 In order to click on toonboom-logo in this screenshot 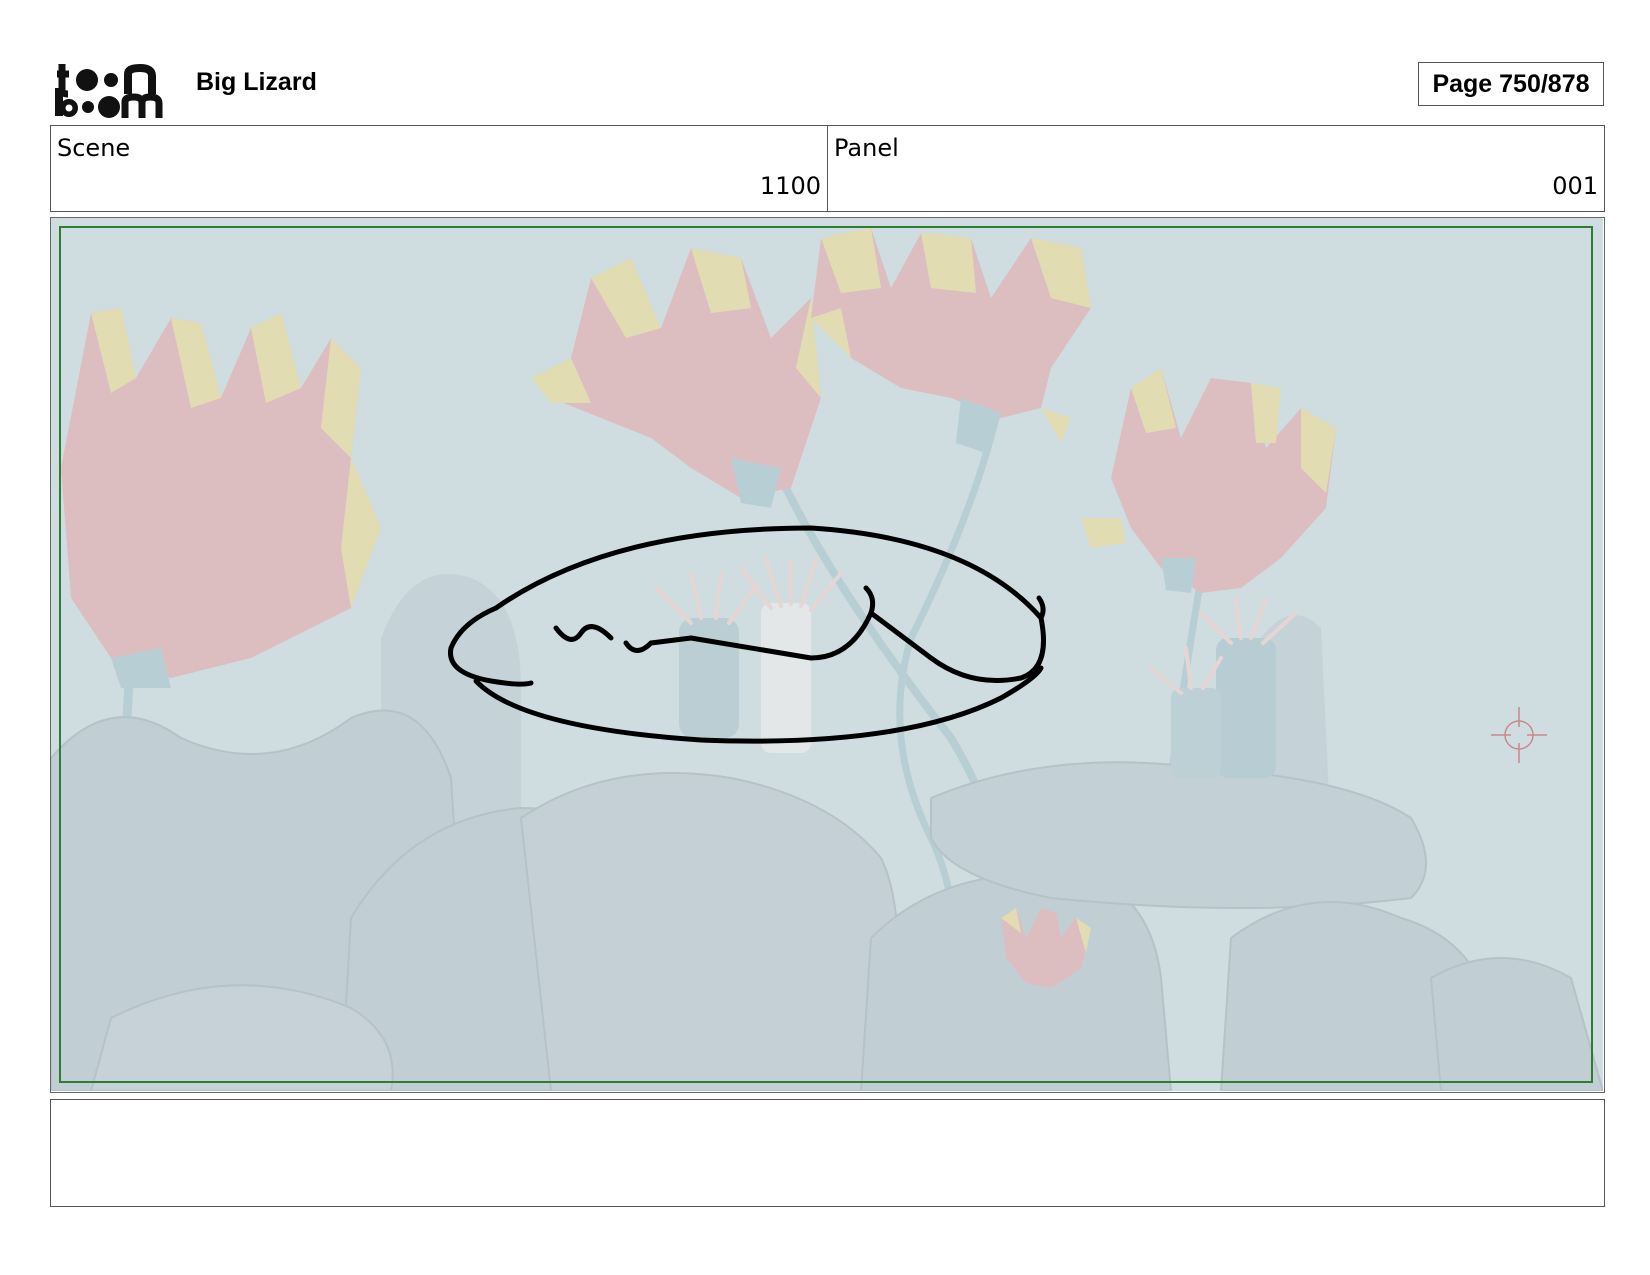, I will do `click(109, 90)`.